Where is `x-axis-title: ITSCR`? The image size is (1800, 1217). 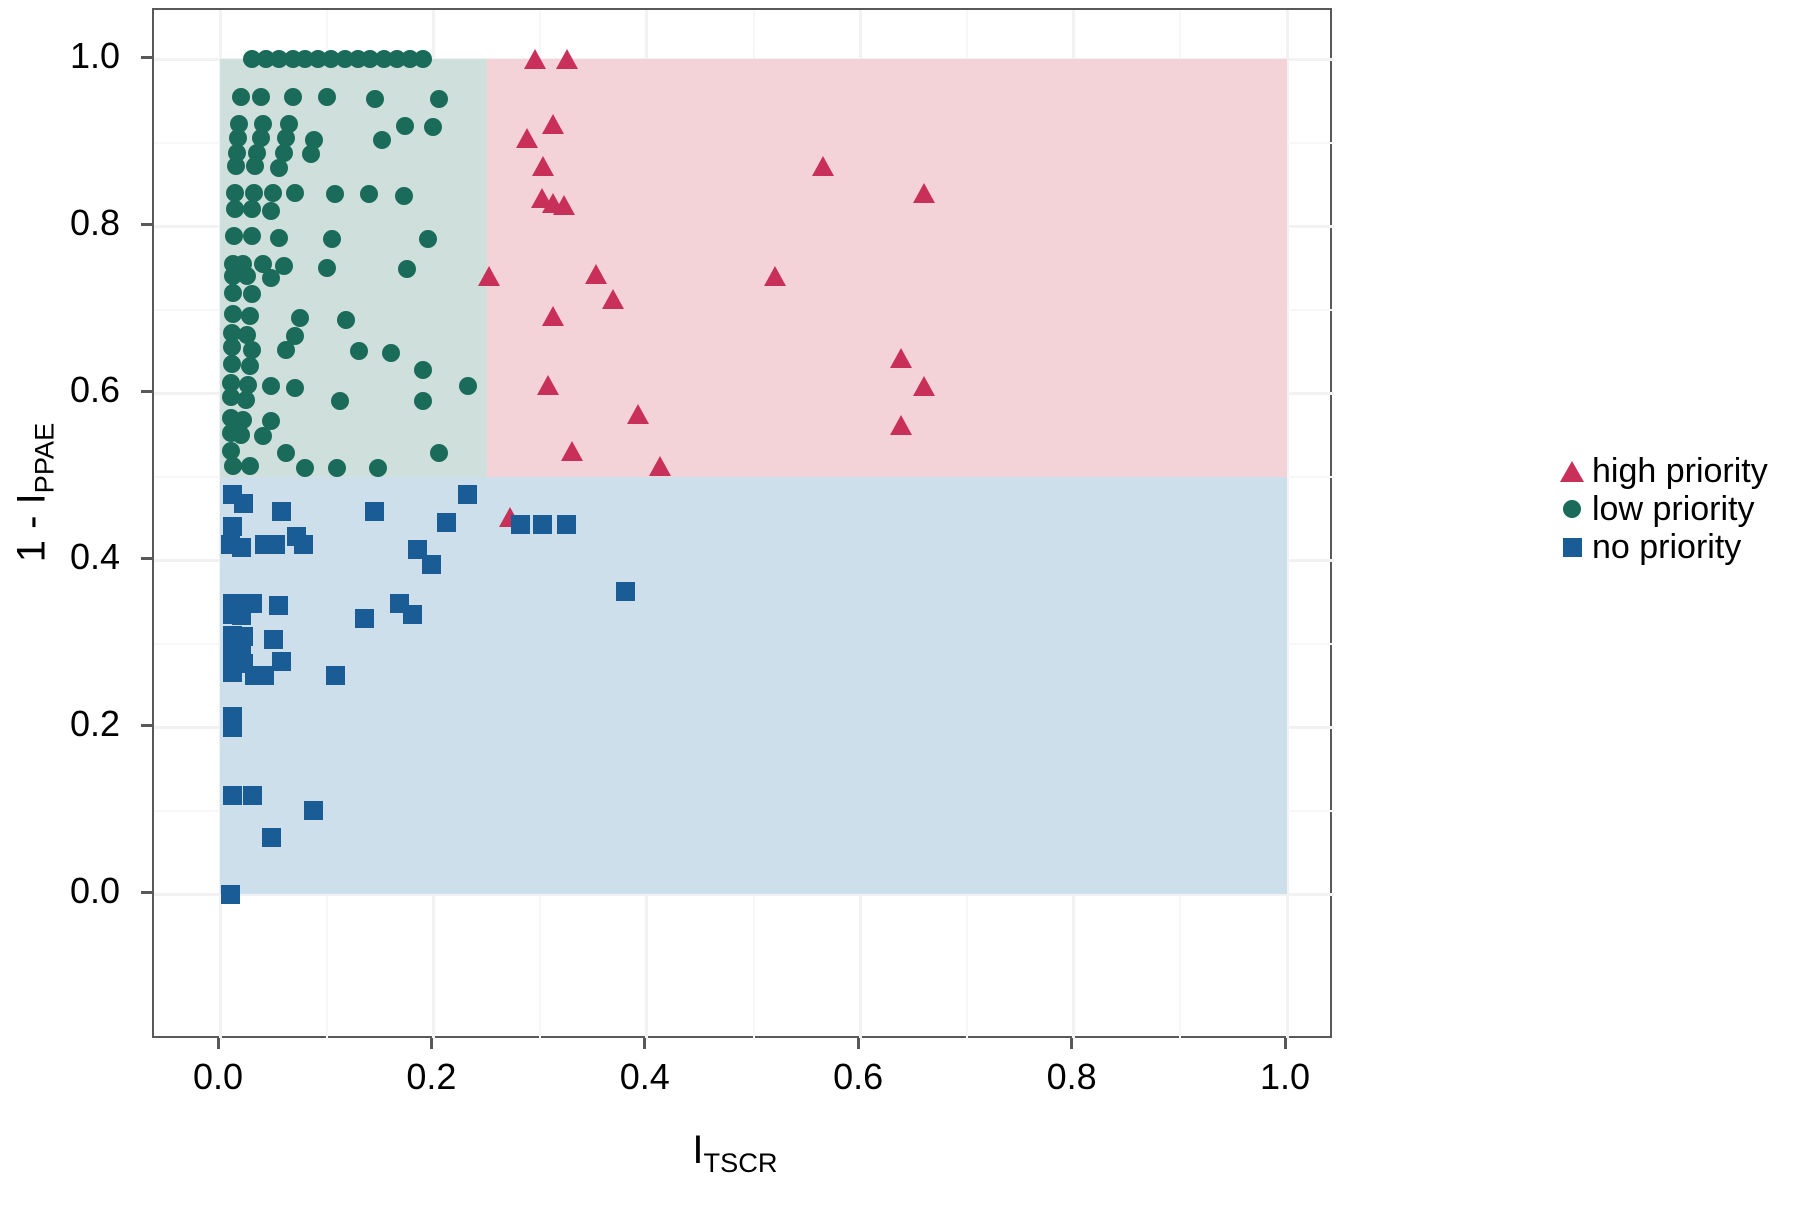
x-axis-title: ITSCR is located at coordinates (735, 1153).